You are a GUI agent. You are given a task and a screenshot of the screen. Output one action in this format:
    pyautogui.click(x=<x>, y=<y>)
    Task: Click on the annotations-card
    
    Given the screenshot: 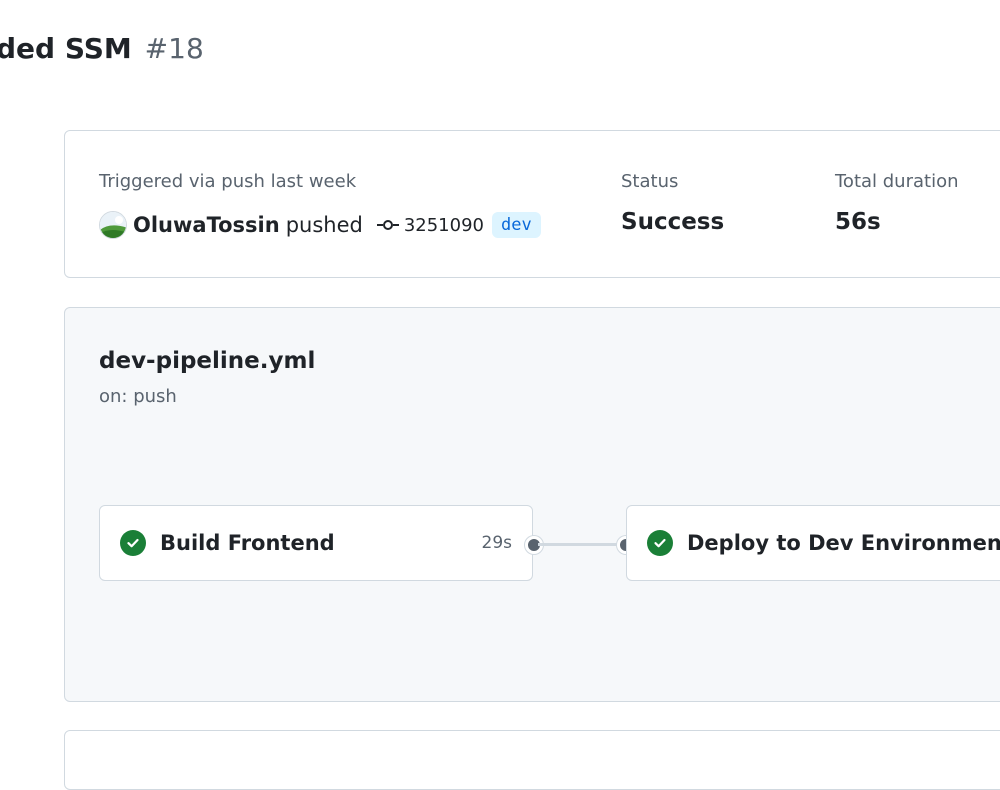 What is the action you would take?
    pyautogui.click(x=532, y=760)
    